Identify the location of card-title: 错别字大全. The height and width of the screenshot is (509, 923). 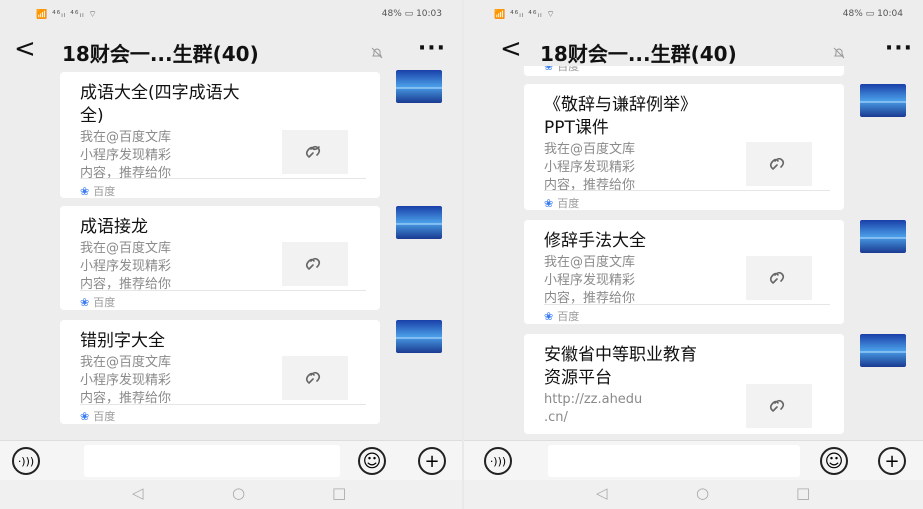
(122, 341).